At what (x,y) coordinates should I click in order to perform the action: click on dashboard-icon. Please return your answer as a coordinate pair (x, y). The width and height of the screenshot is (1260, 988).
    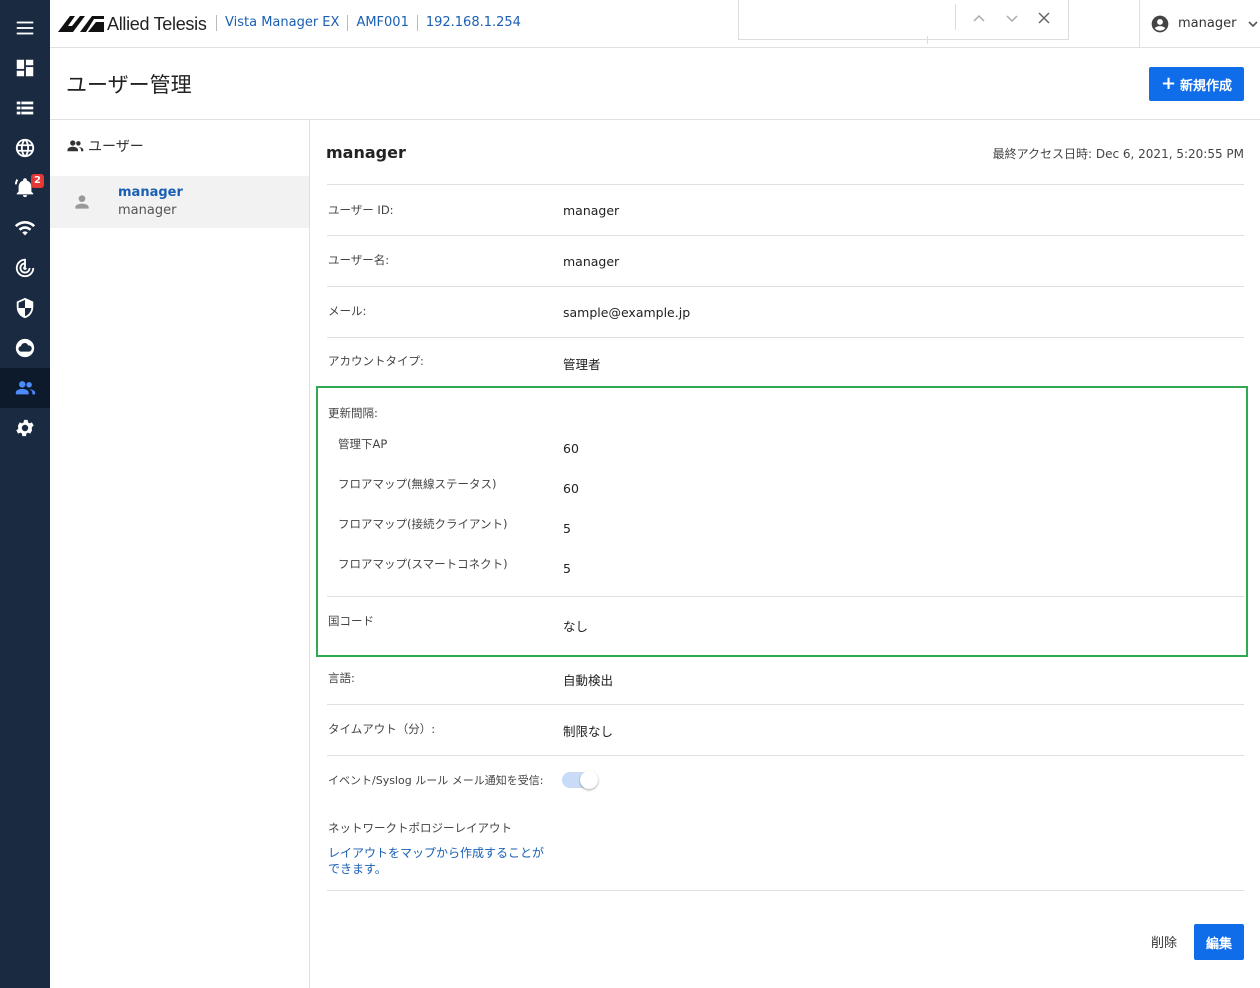
    Looking at the image, I should click on (25, 68).